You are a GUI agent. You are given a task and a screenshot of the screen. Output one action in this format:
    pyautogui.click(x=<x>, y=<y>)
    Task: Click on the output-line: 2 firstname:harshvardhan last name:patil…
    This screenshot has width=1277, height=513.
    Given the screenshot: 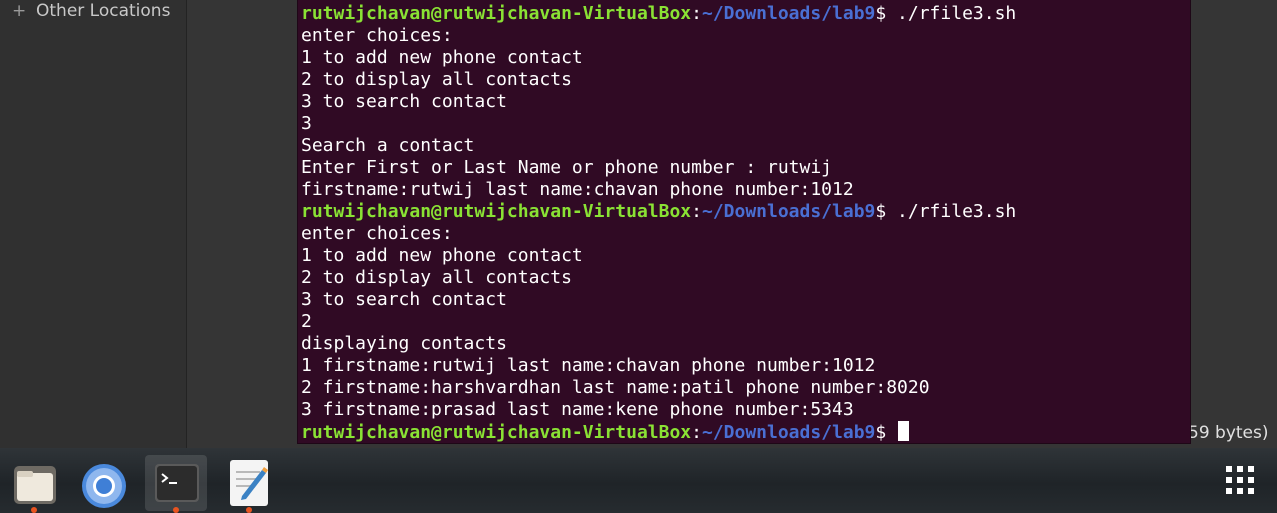 What is the action you would take?
    pyautogui.click(x=615, y=387)
    